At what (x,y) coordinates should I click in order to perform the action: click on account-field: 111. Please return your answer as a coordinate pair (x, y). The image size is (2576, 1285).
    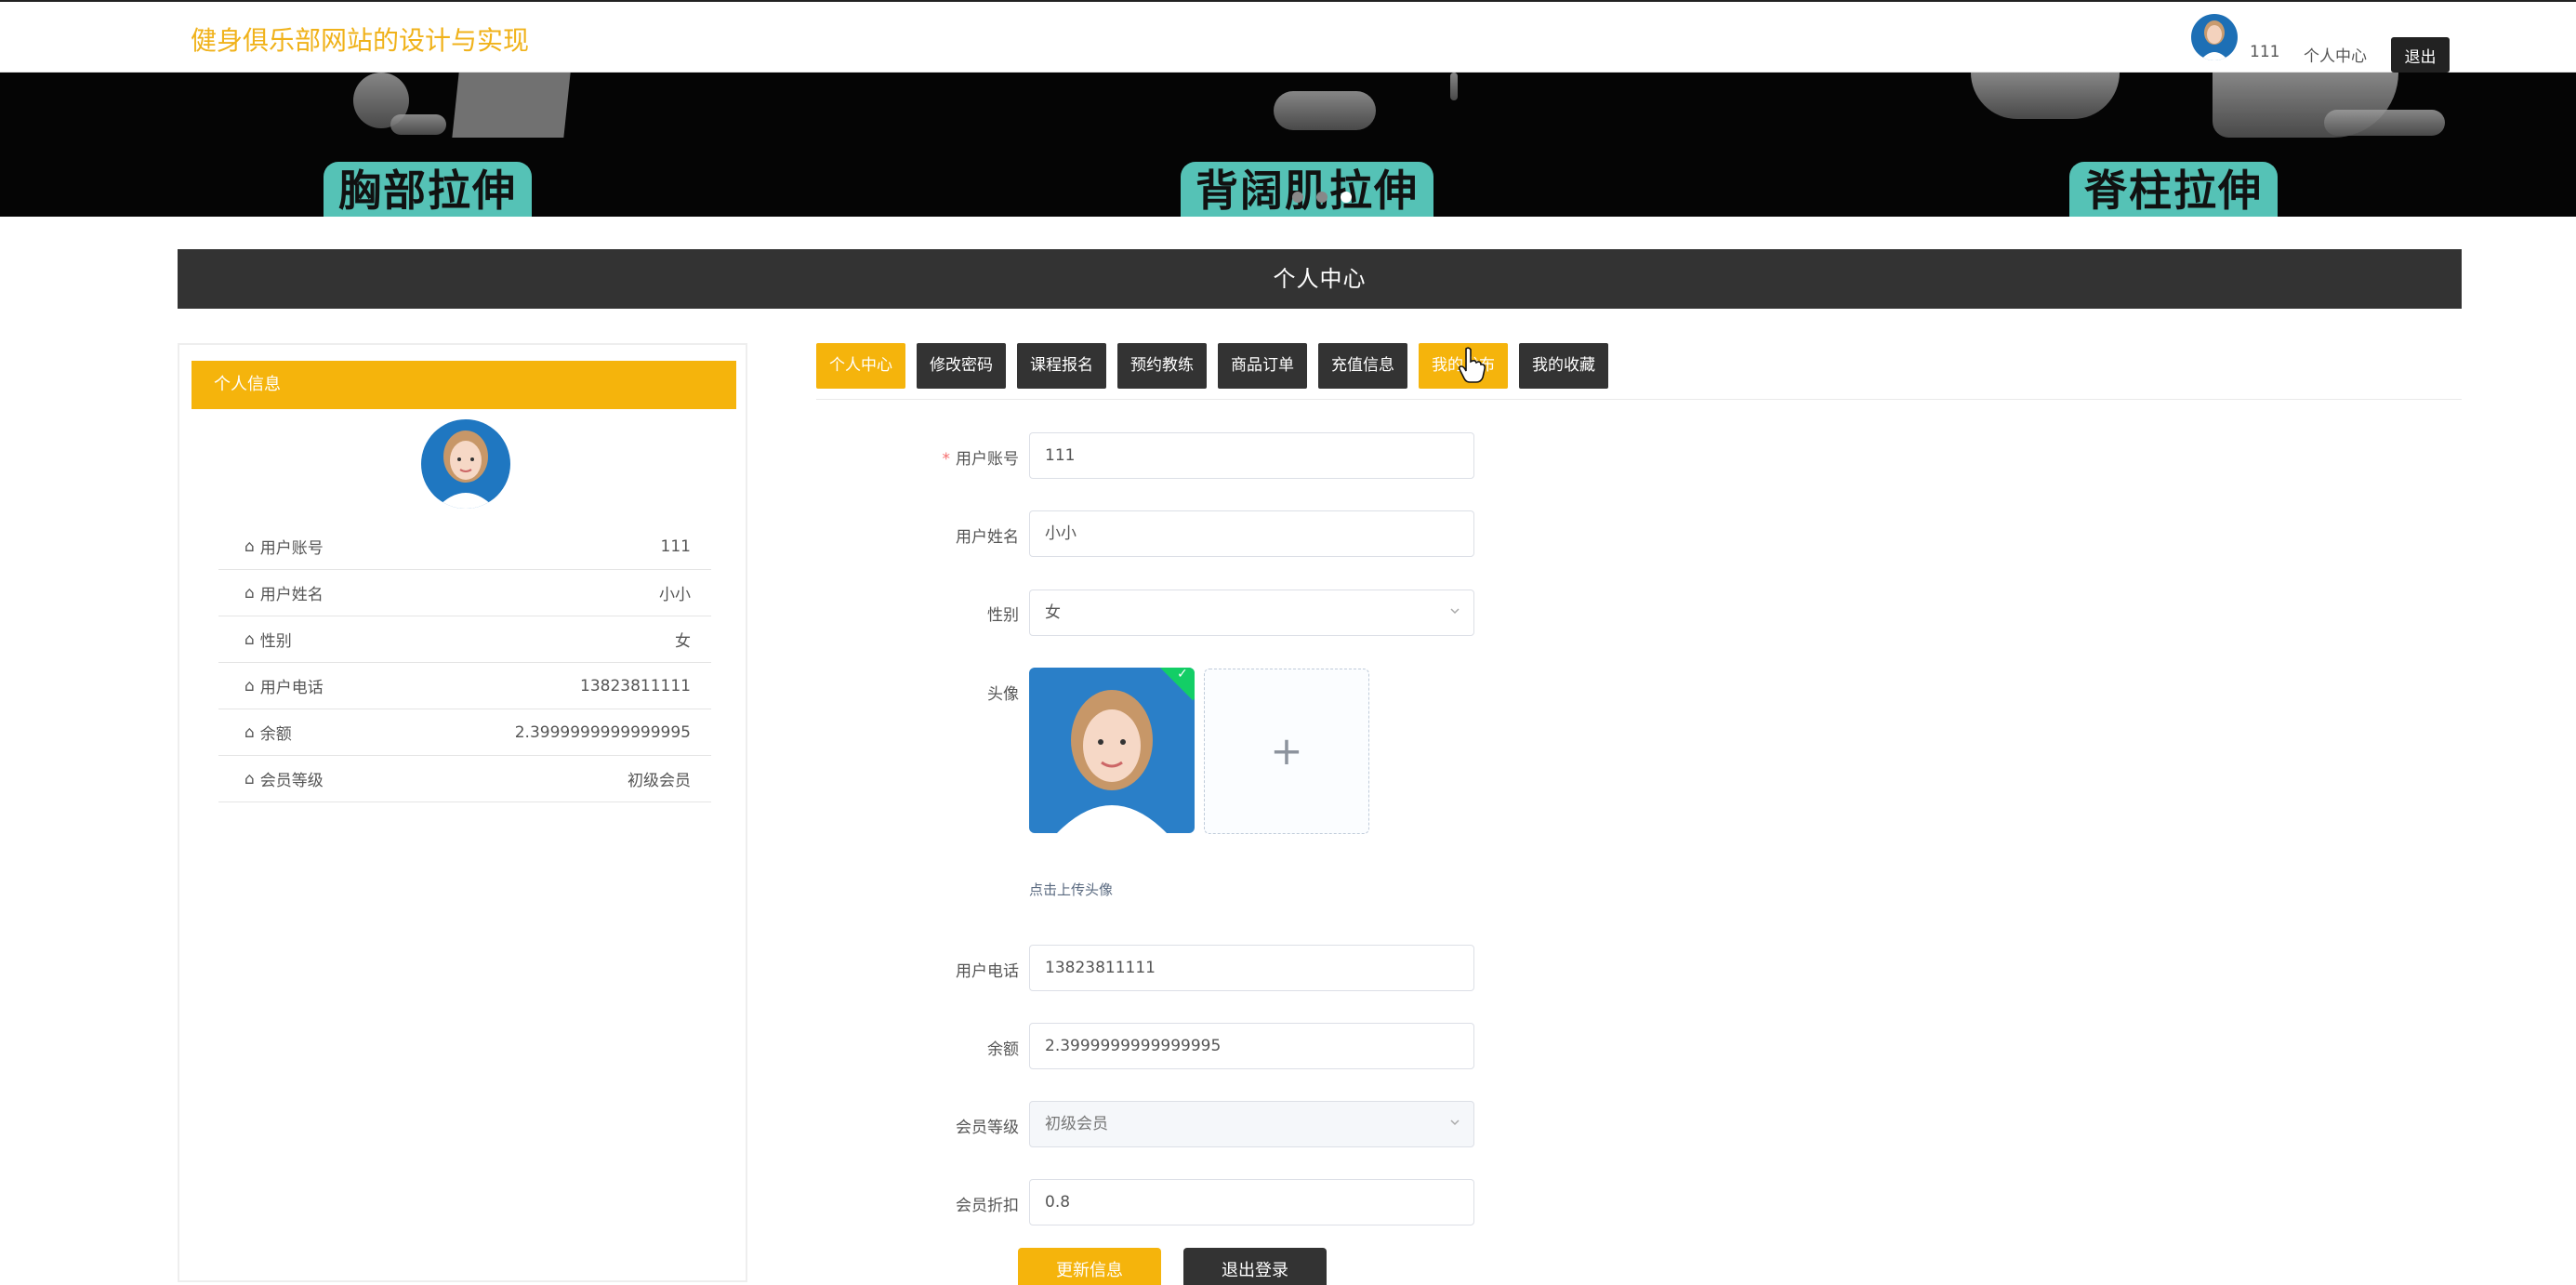
    Looking at the image, I should click on (1251, 455).